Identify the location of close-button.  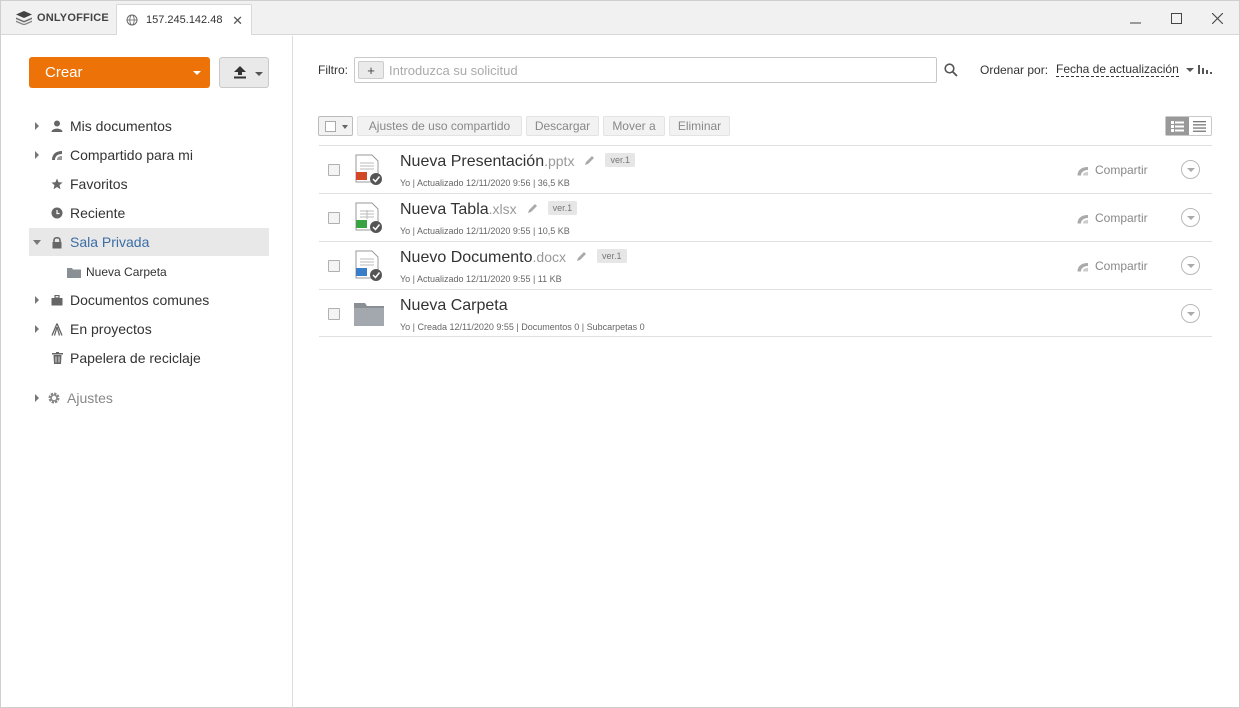
(1217, 18).